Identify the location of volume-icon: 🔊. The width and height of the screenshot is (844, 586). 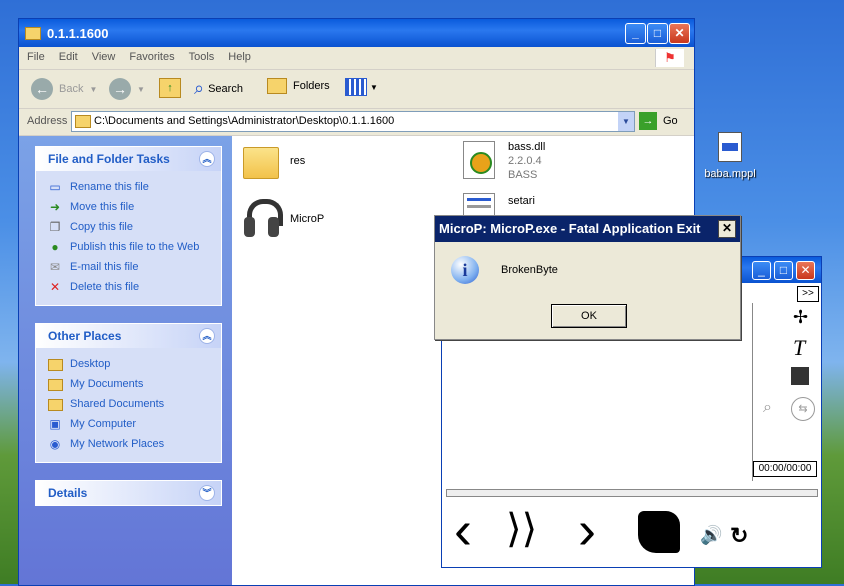
(711, 535).